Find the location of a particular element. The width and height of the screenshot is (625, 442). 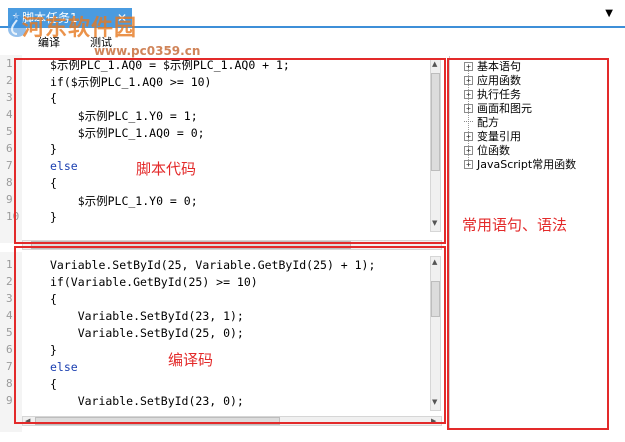

test-button: 测试 is located at coordinates (101, 42).